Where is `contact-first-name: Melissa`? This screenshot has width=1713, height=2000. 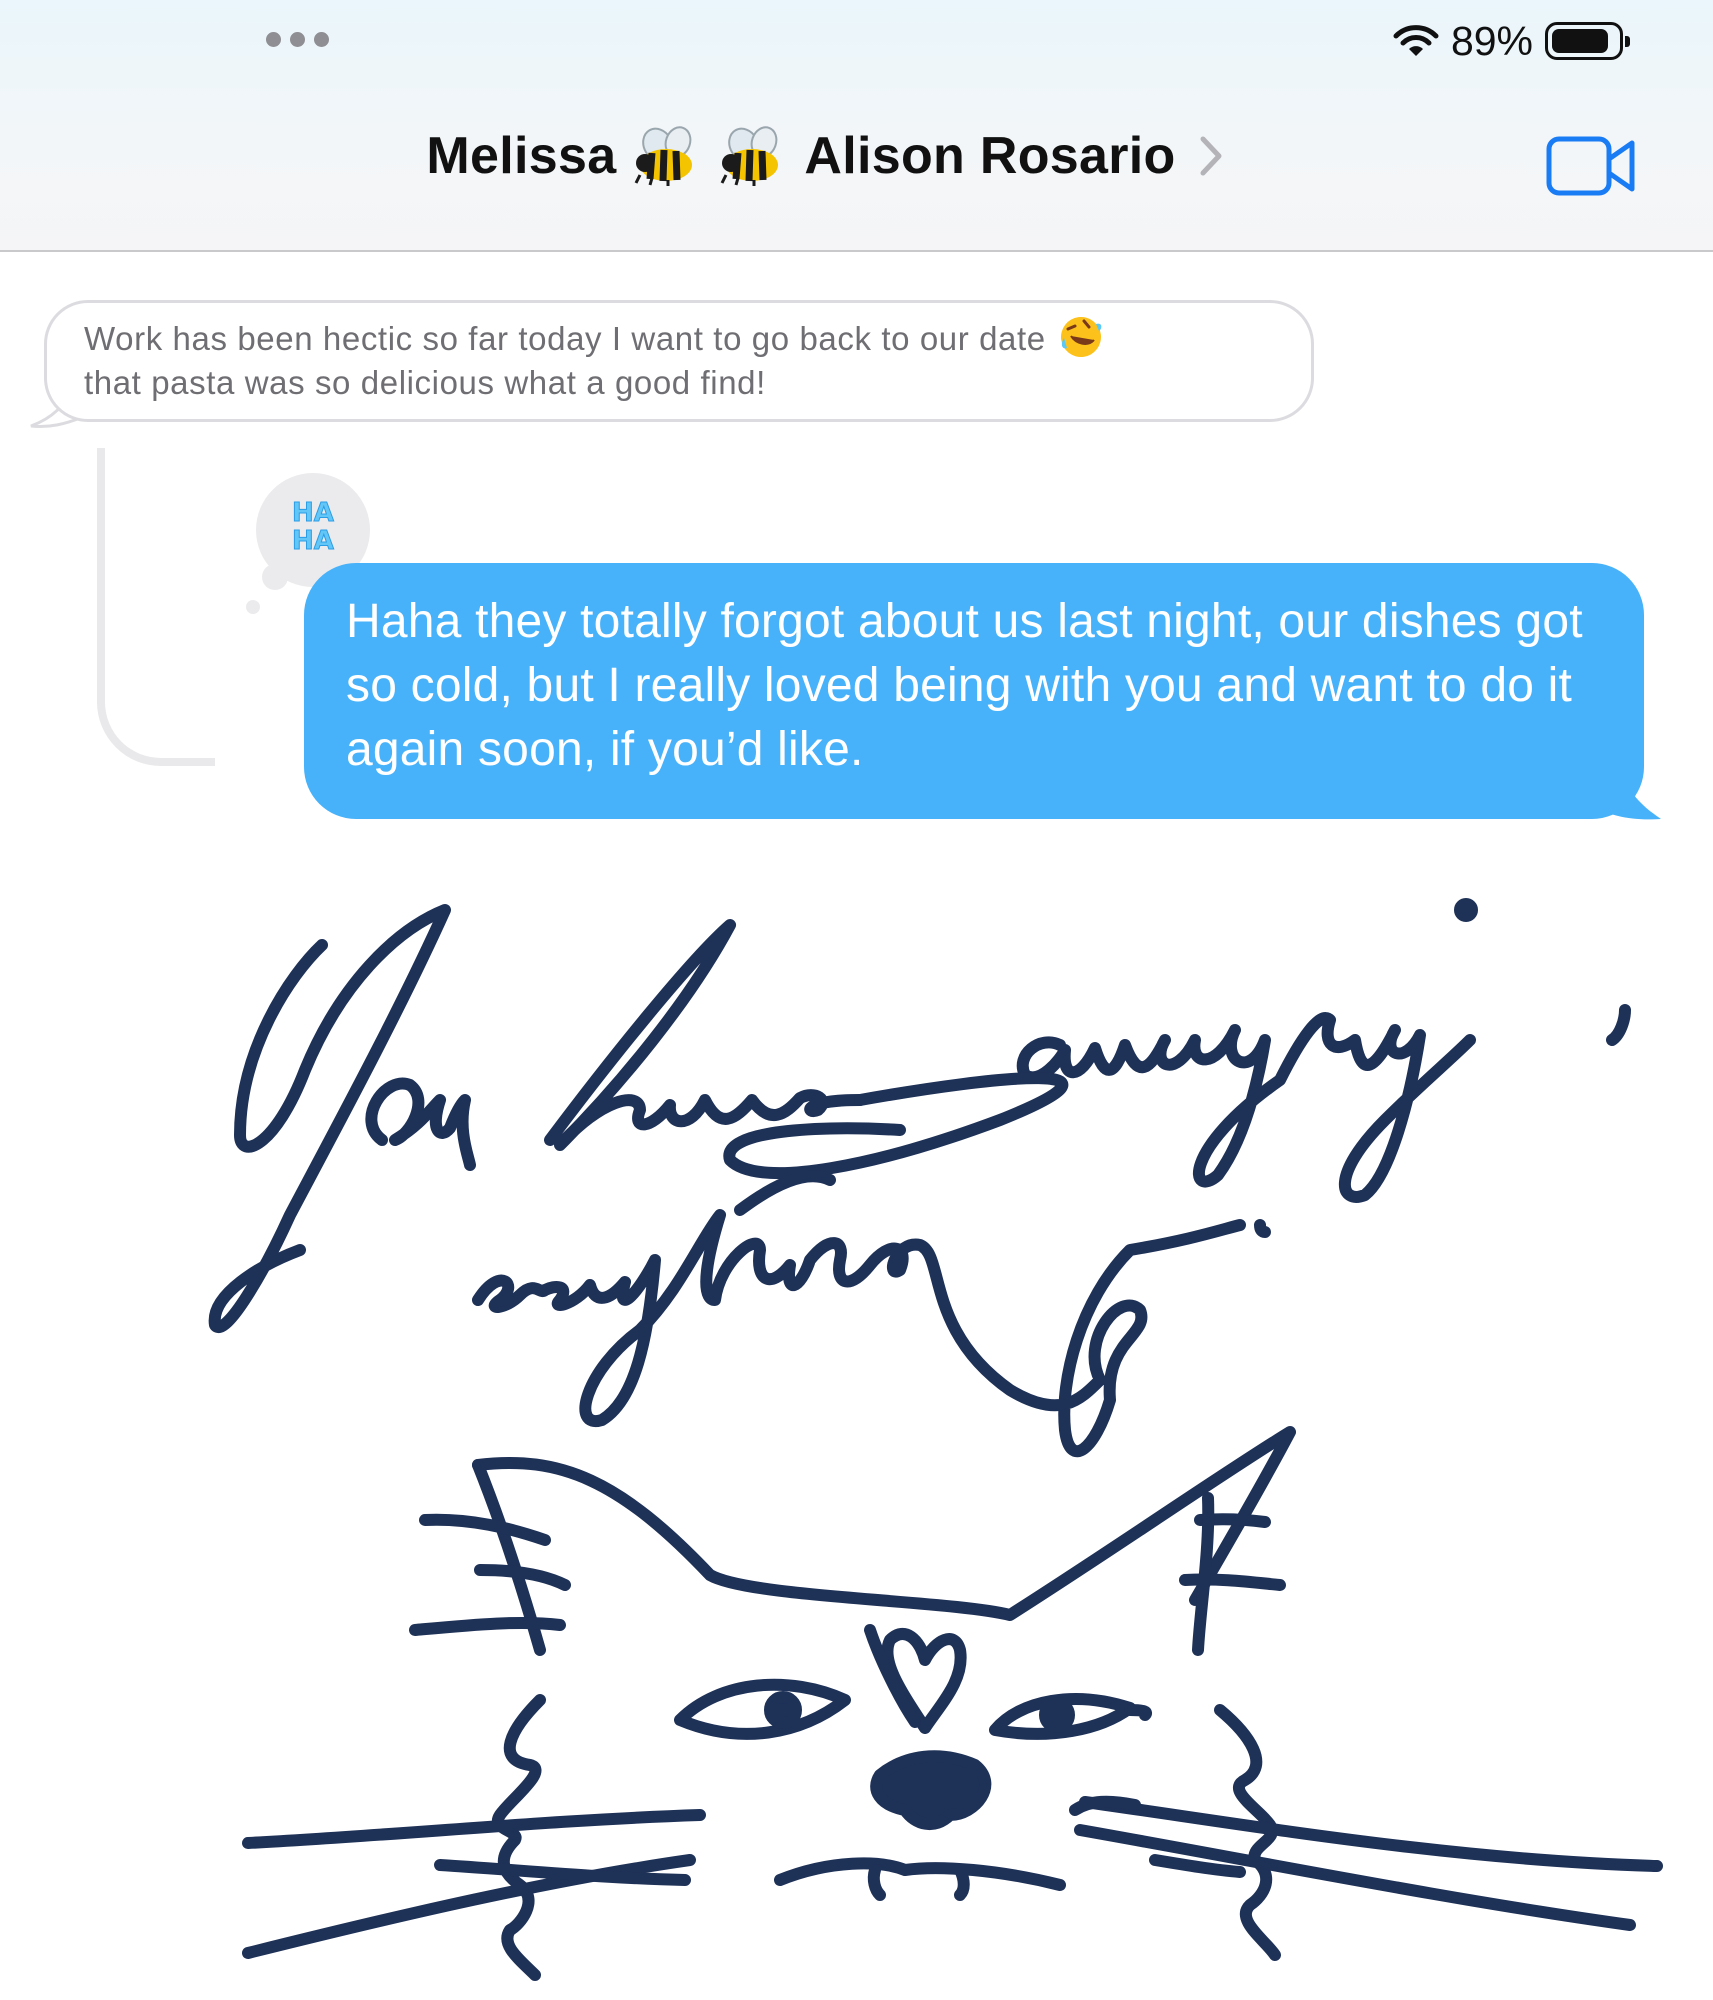
contact-first-name: Melissa is located at coordinates (521, 156).